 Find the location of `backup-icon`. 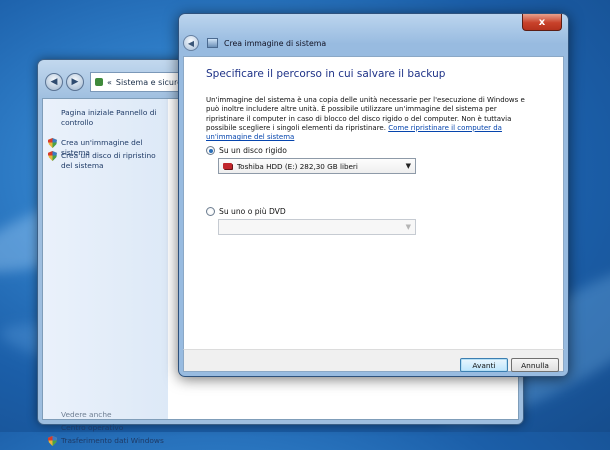

backup-icon is located at coordinates (212, 43).